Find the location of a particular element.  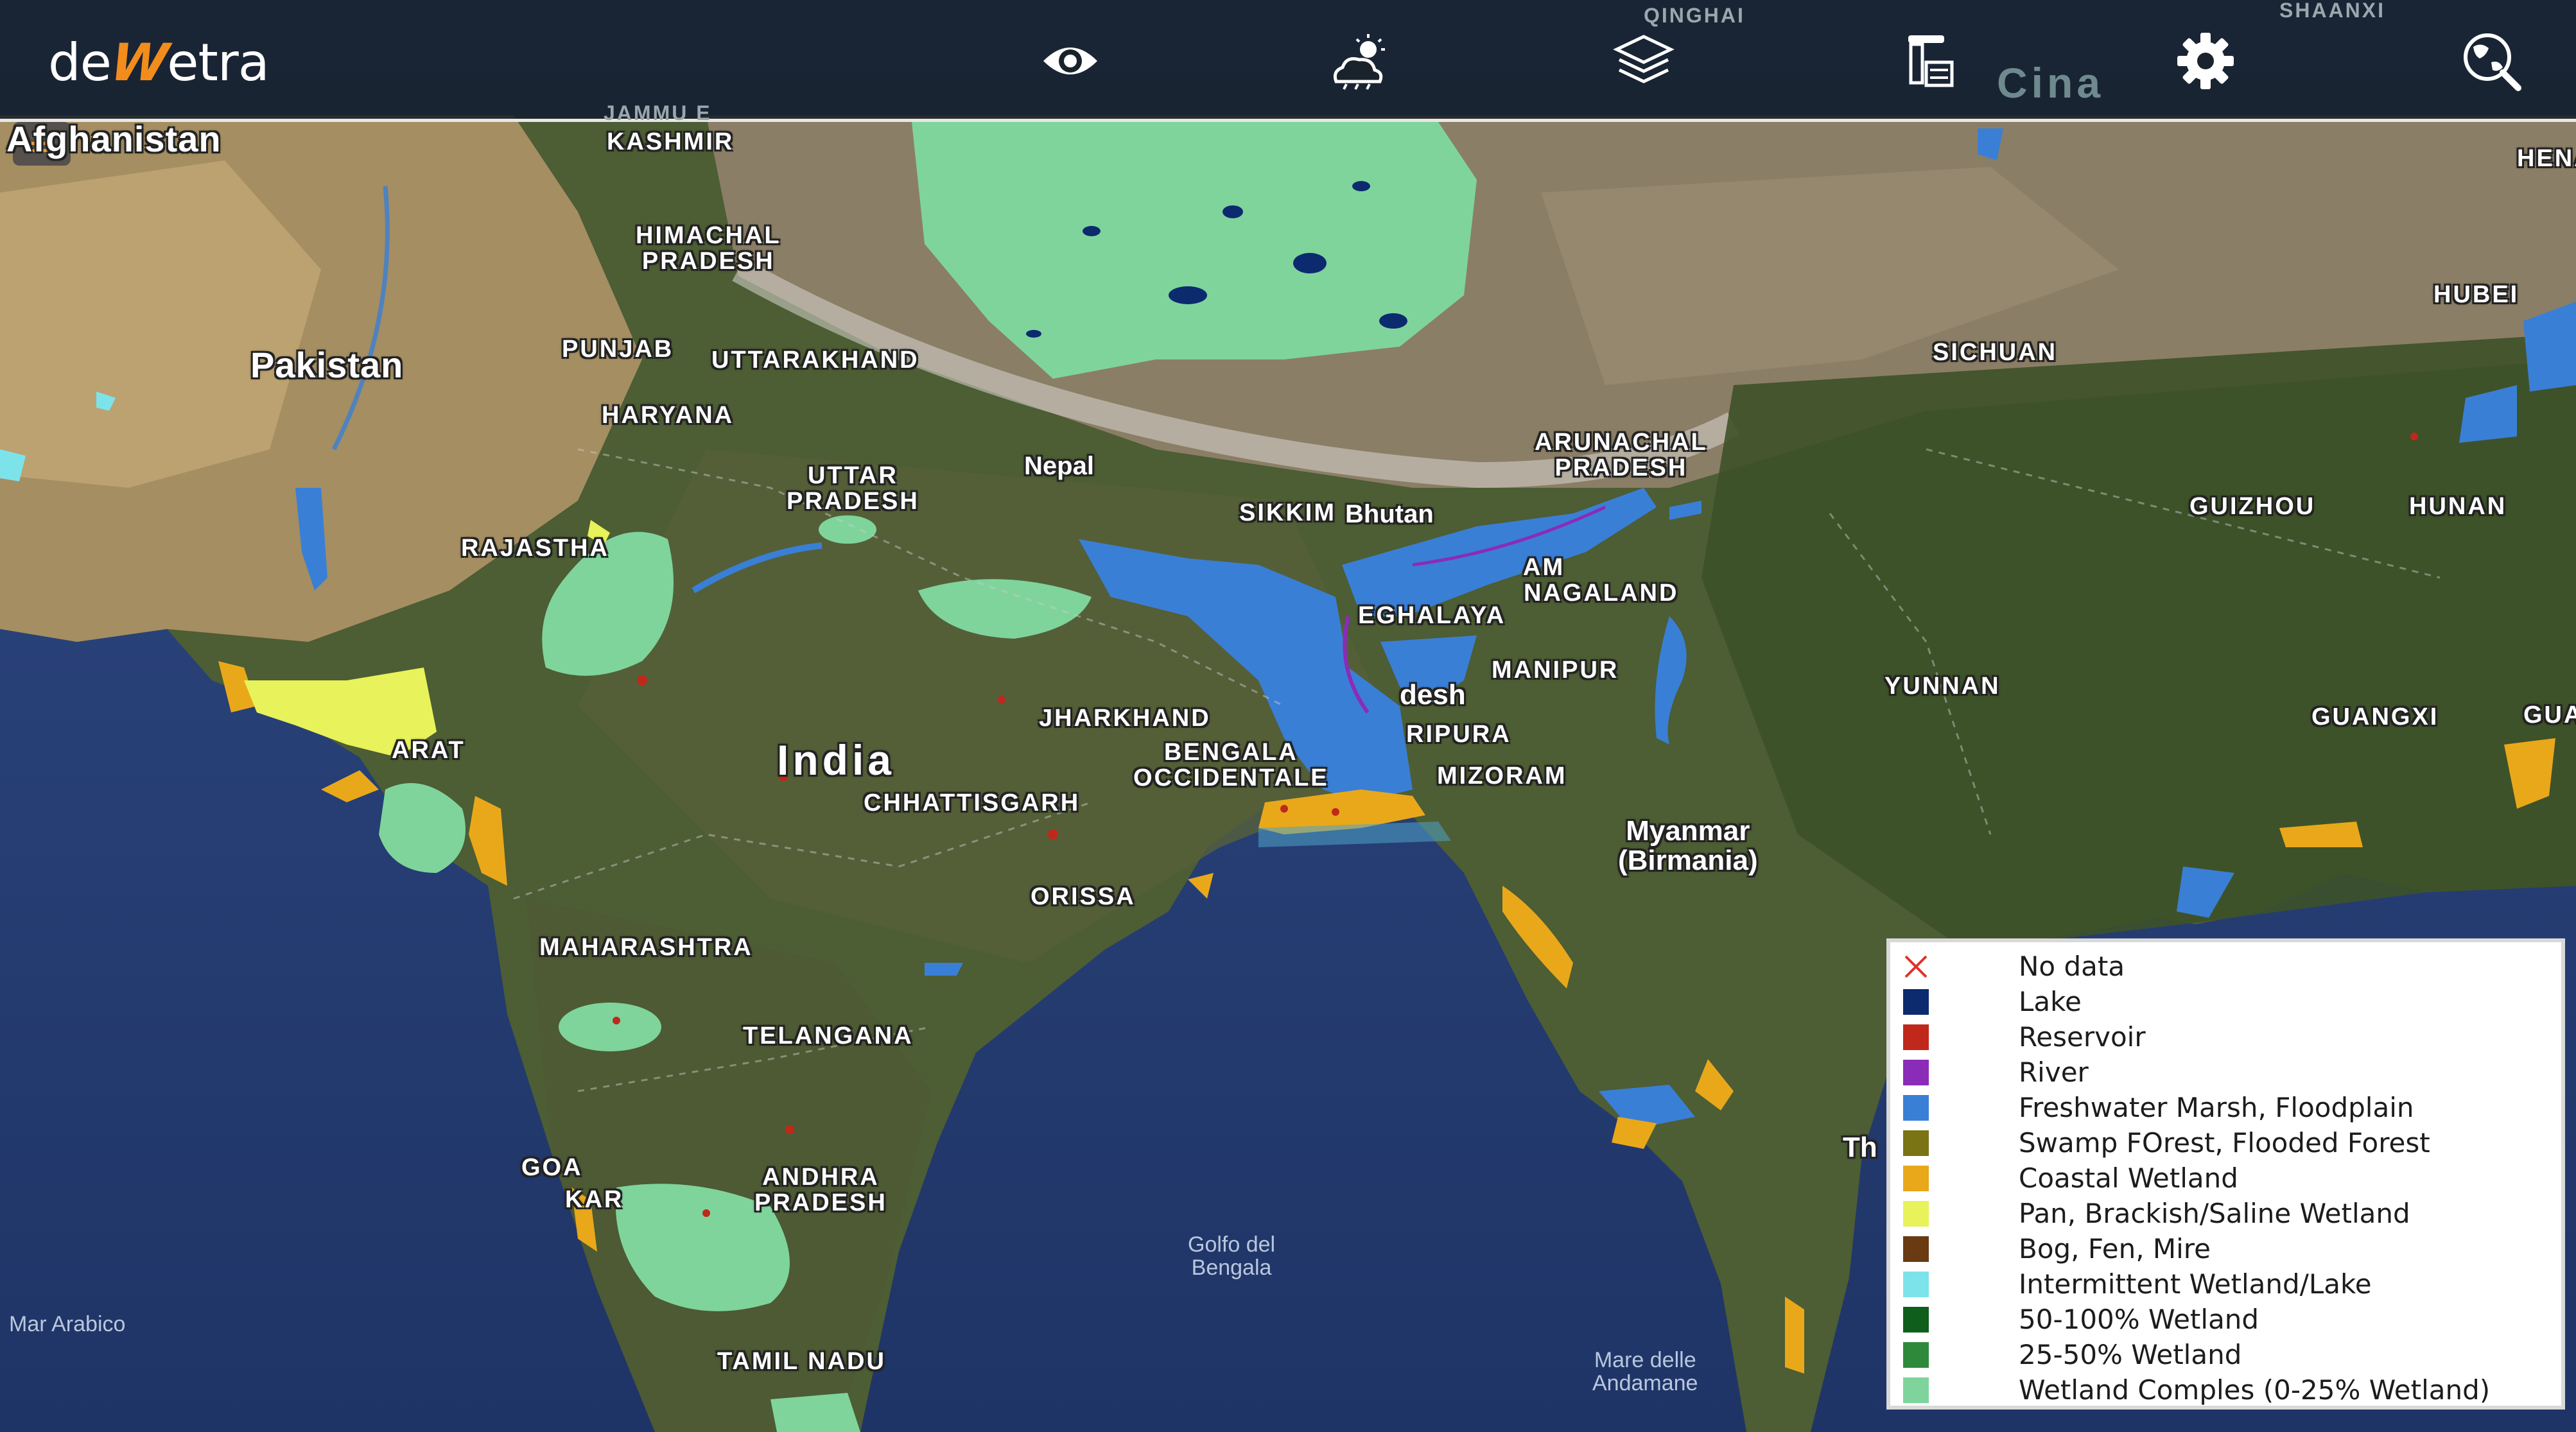

eye-icon is located at coordinates (1070, 61).